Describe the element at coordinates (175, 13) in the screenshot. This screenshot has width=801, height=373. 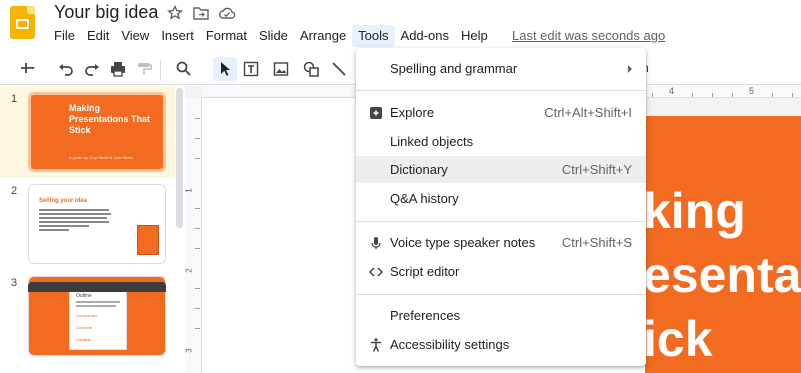
I see `star-icon` at that location.